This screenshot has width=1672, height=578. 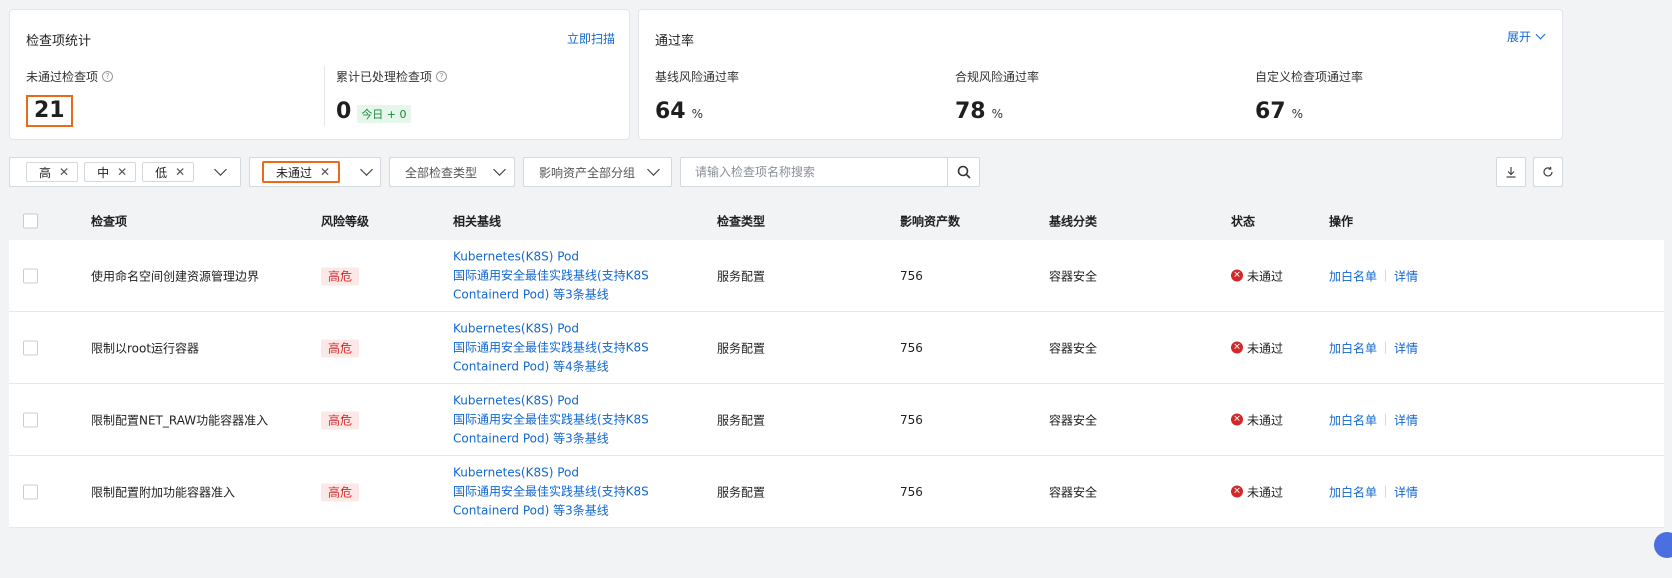 What do you see at coordinates (452, 172) in the screenshot?
I see `check-type-select: 全部检查类型` at bounding box center [452, 172].